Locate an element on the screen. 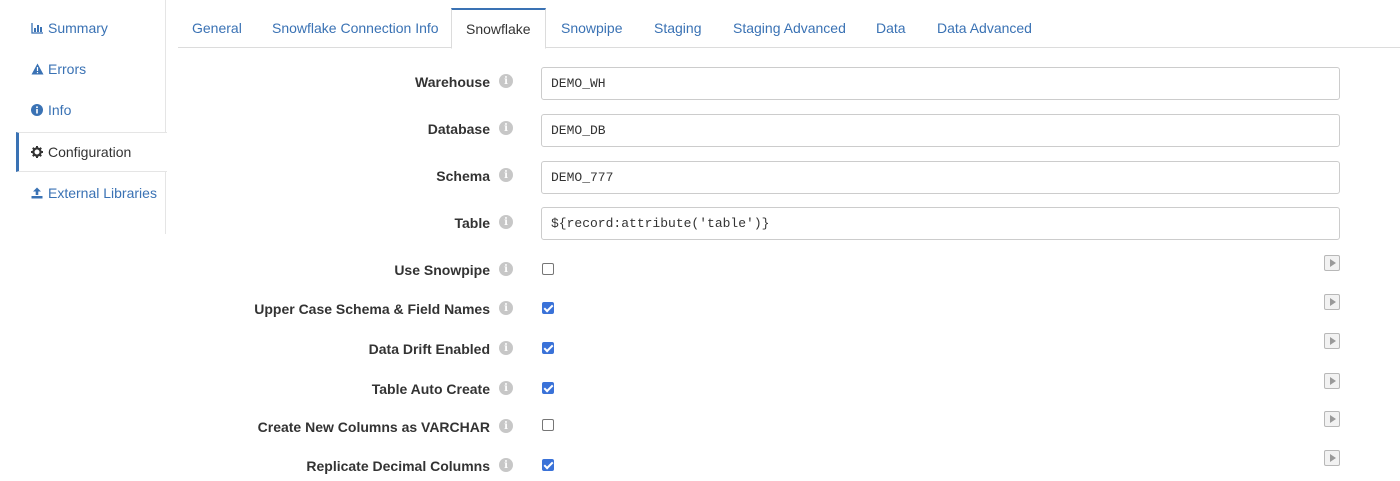 This screenshot has width=1400, height=481. sidebar-item-label: Summary is located at coordinates (78, 28).